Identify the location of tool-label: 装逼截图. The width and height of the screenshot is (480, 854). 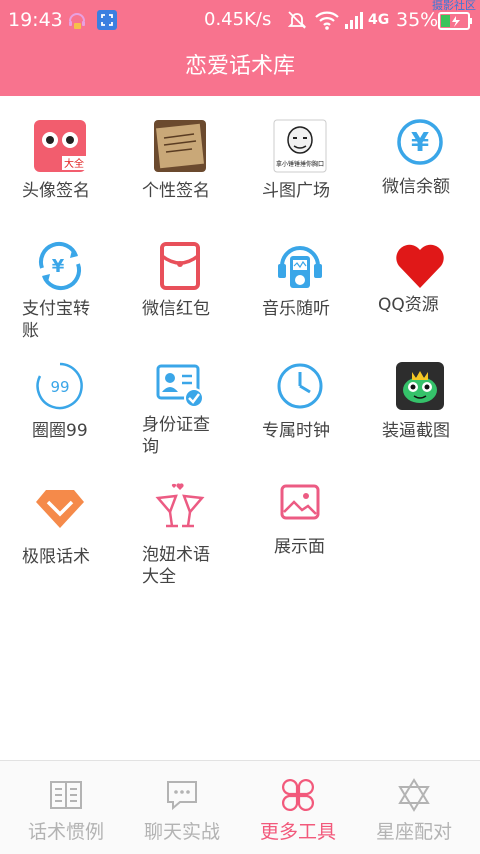
(416, 431).